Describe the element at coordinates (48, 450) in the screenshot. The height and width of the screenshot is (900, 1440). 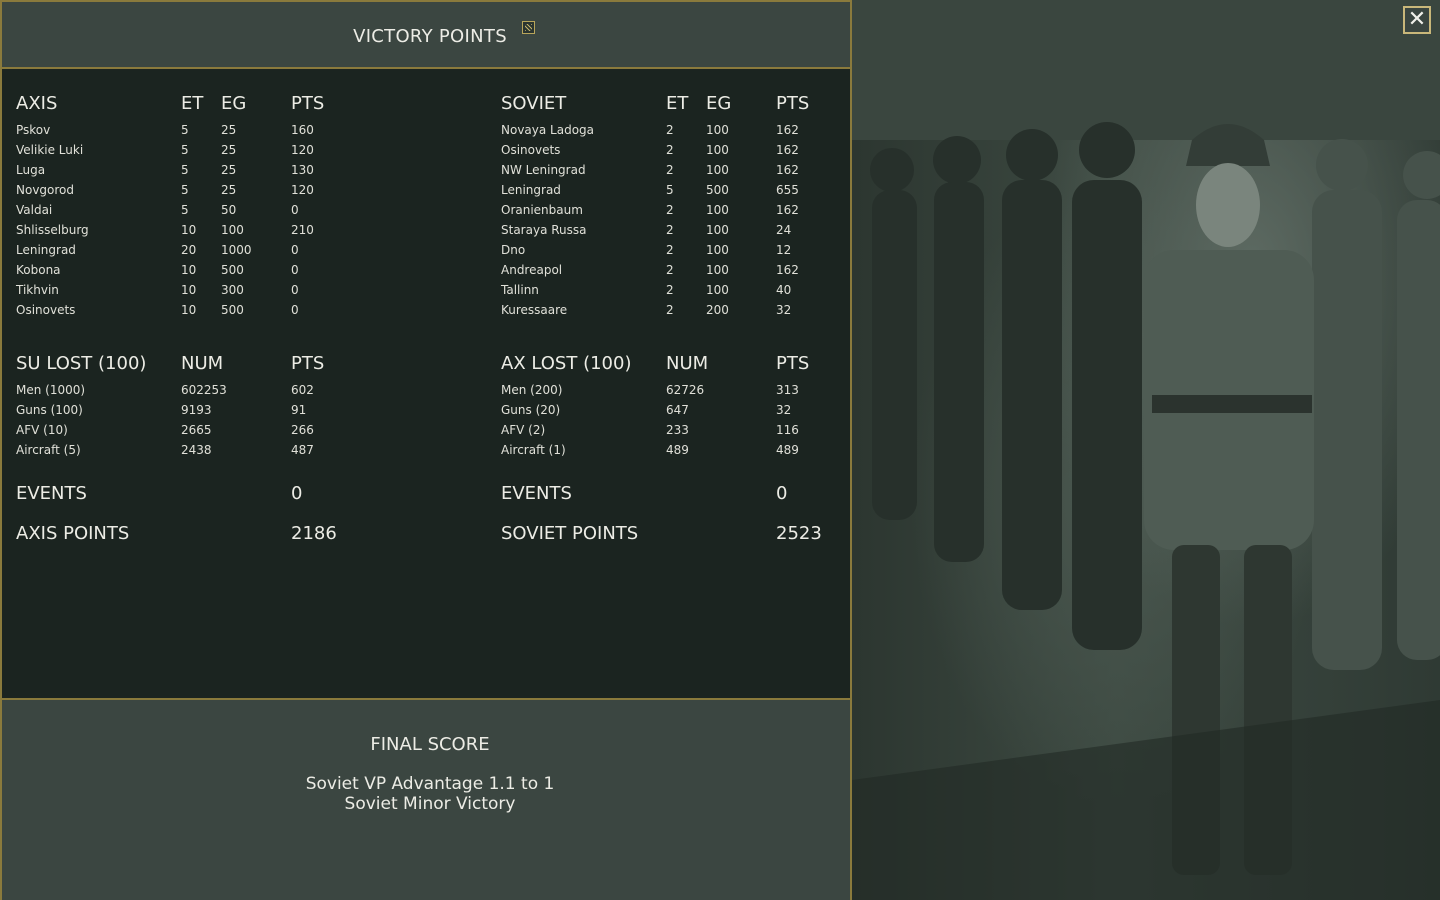
I see `su_lost-cell: Aircraft (5)` at that location.